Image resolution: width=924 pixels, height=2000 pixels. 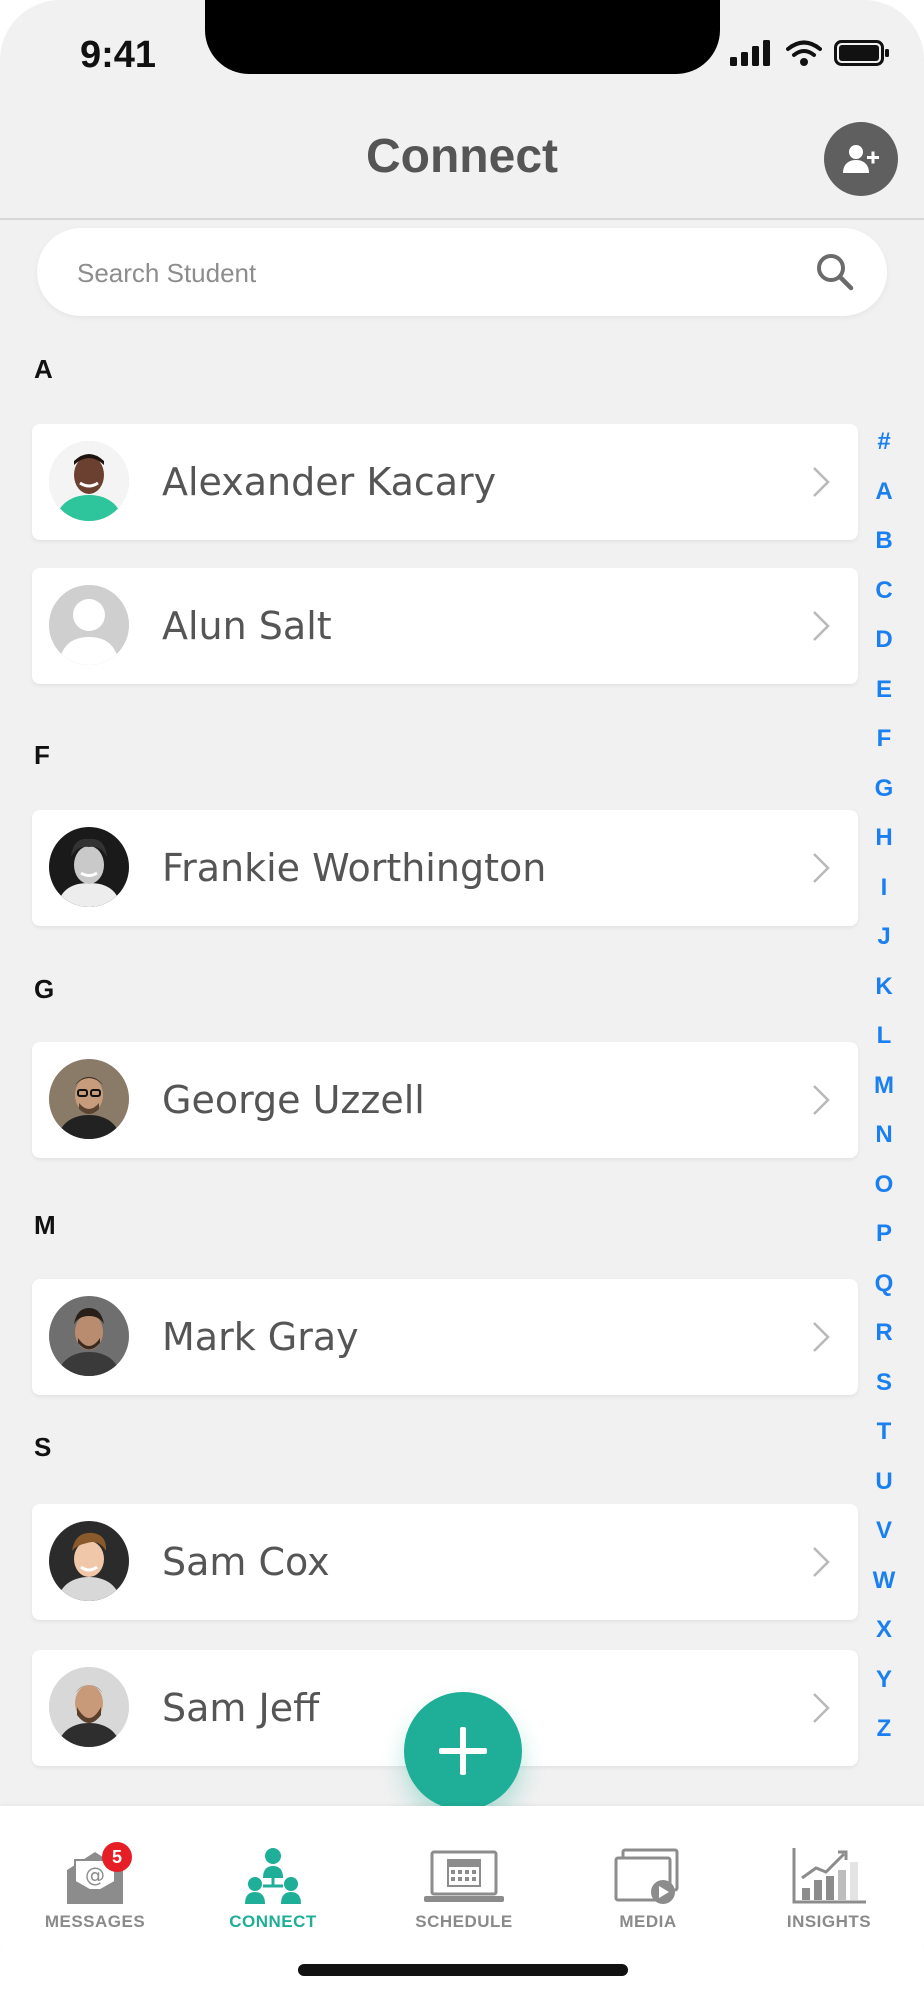 What do you see at coordinates (462, 37) in the screenshot?
I see `device-notch` at bounding box center [462, 37].